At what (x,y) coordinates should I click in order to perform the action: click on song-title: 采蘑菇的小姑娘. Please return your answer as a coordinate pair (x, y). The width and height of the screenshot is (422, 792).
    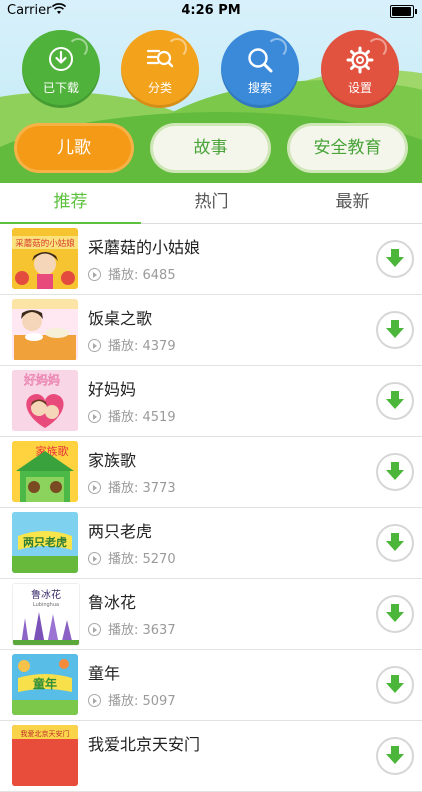
    Looking at the image, I should click on (144, 247).